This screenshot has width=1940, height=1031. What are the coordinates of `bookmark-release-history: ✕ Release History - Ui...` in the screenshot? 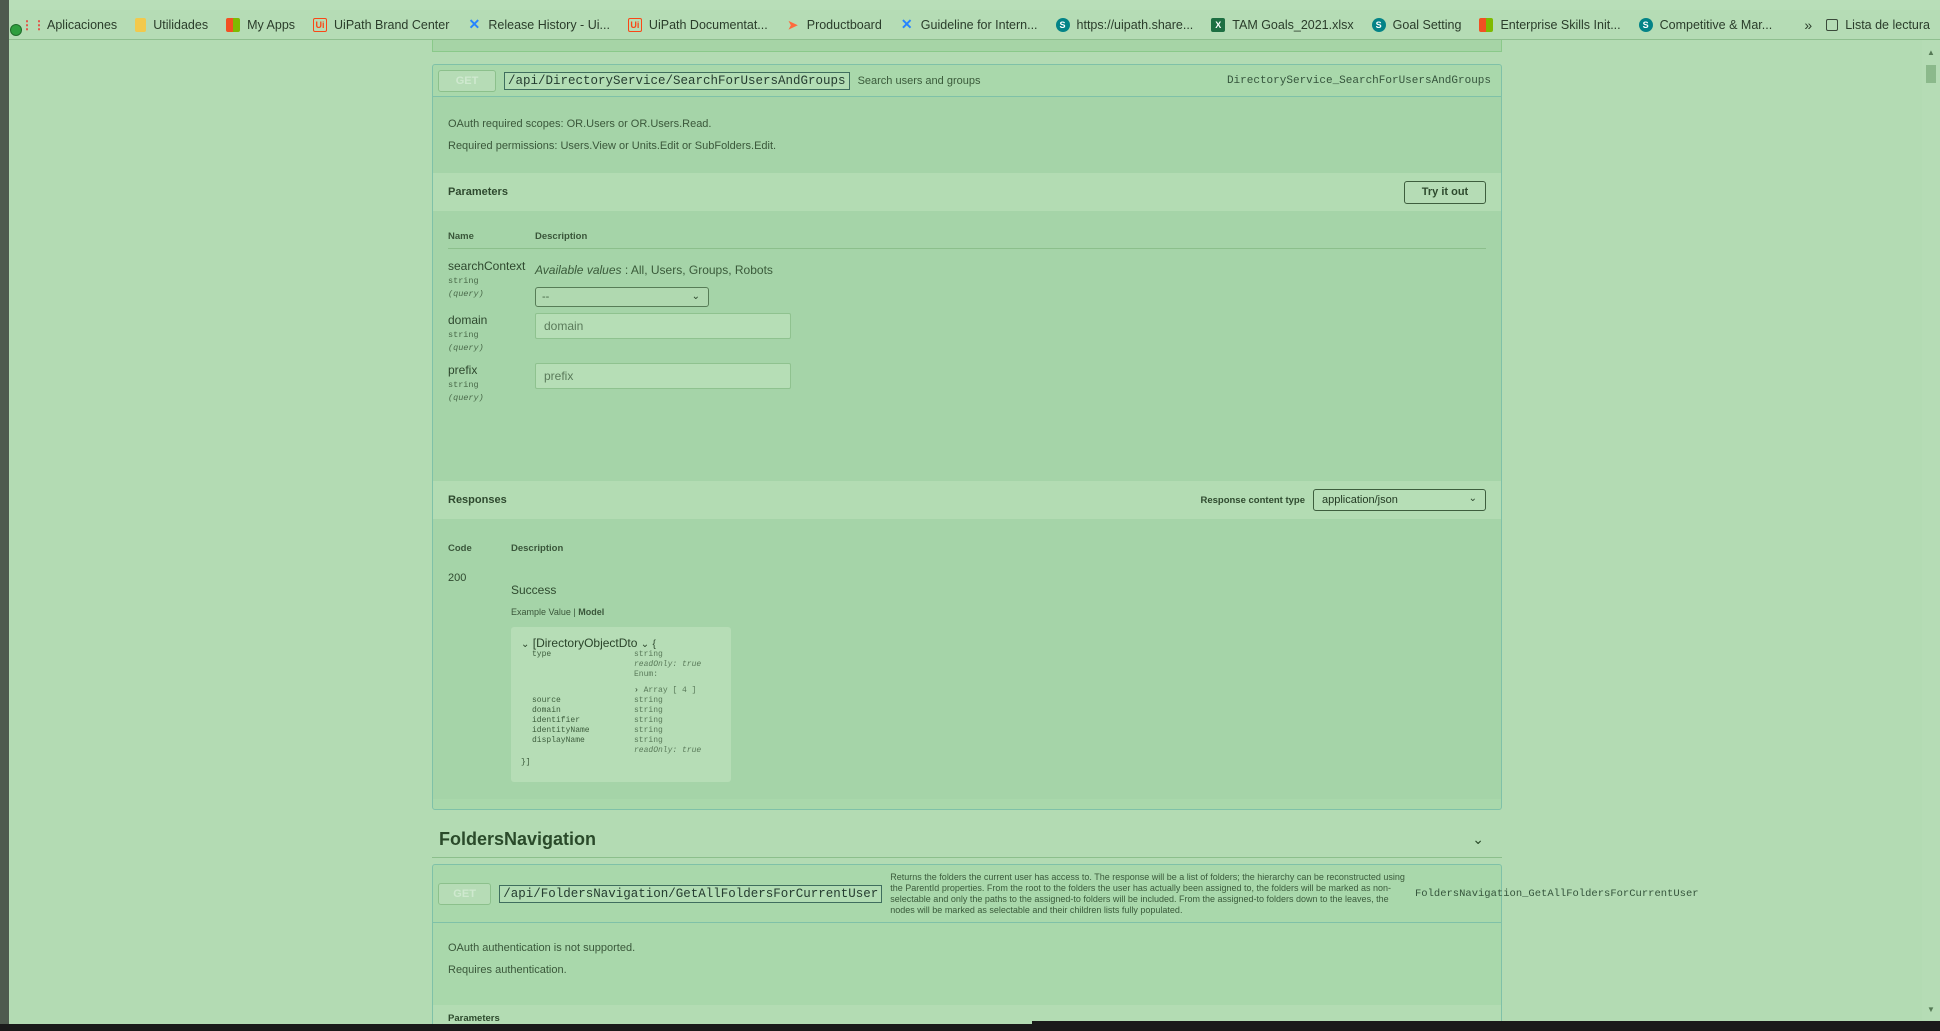 It's located at (538, 24).